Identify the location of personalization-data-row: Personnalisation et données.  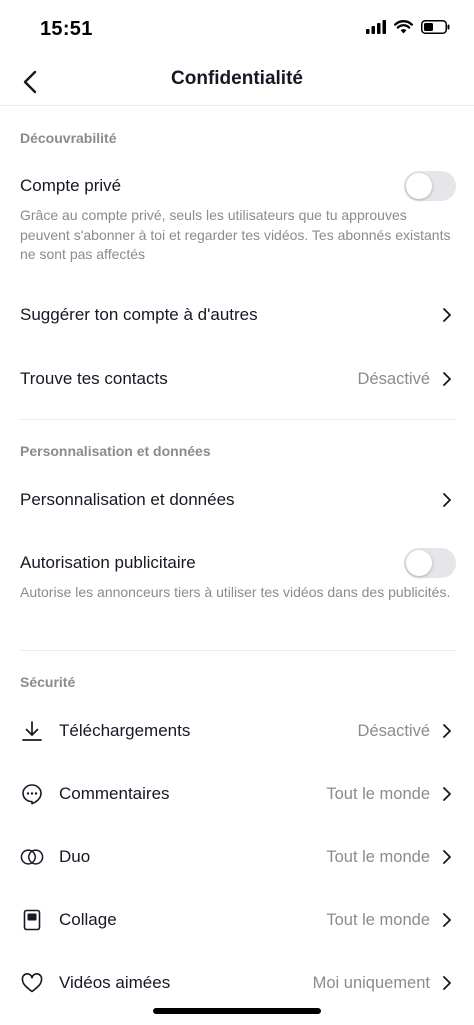
(237, 500).